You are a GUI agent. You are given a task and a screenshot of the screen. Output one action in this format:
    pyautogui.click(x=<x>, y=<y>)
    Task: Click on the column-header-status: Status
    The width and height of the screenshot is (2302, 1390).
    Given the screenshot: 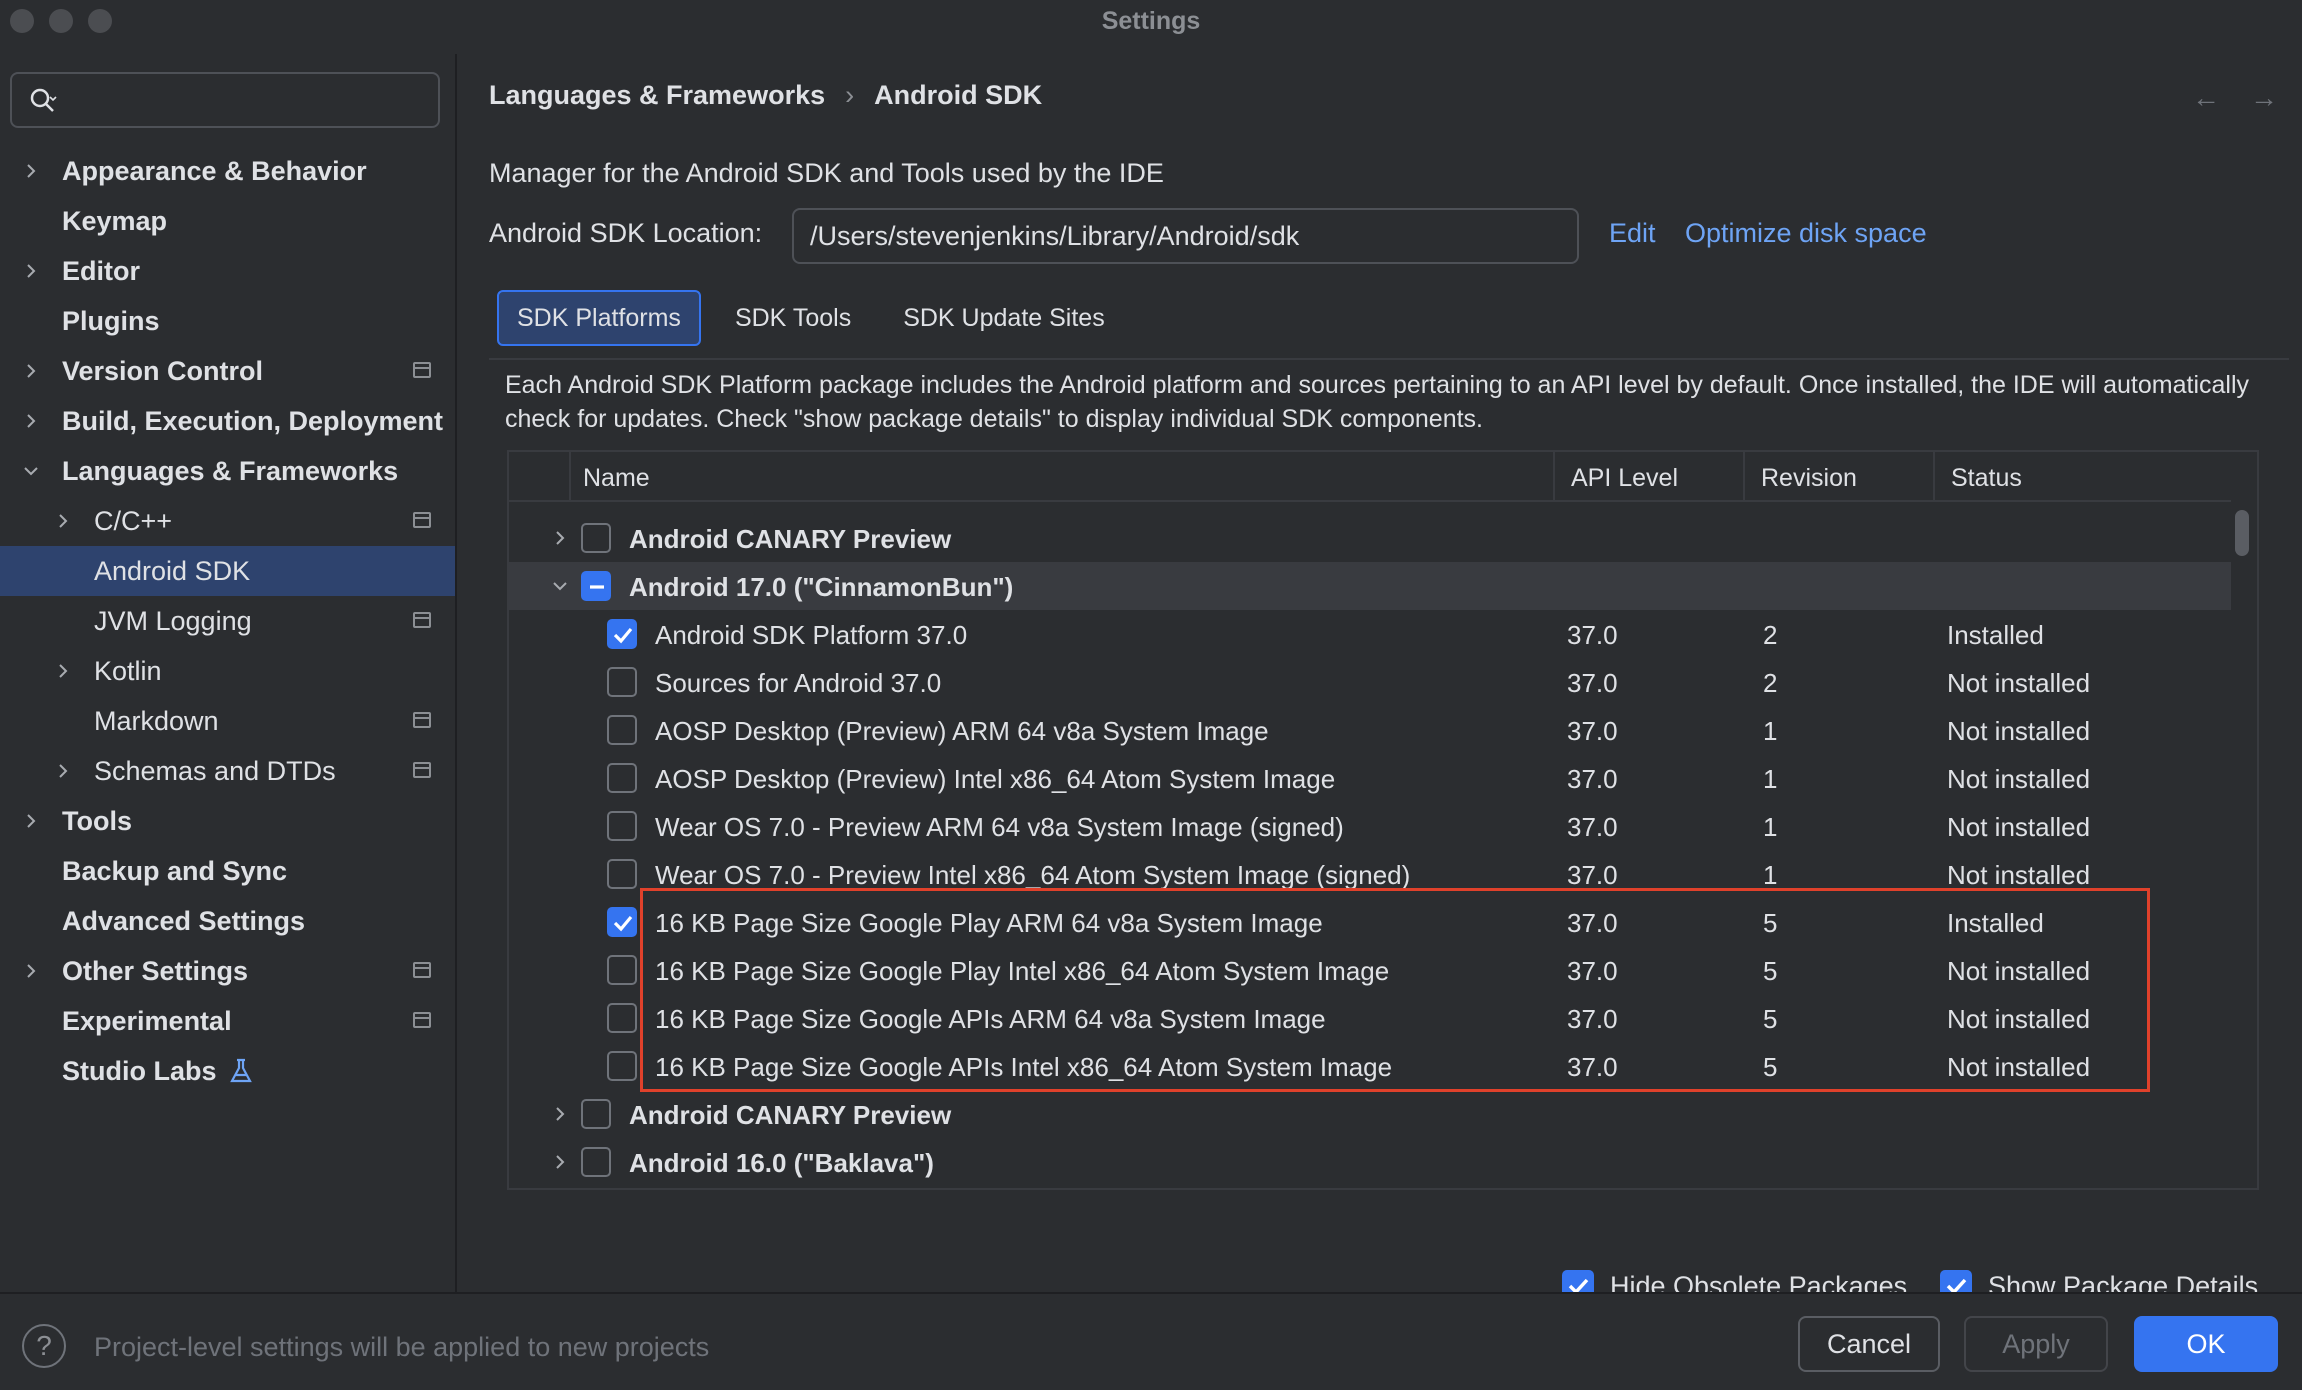 What is the action you would take?
    pyautogui.click(x=1986, y=478)
    